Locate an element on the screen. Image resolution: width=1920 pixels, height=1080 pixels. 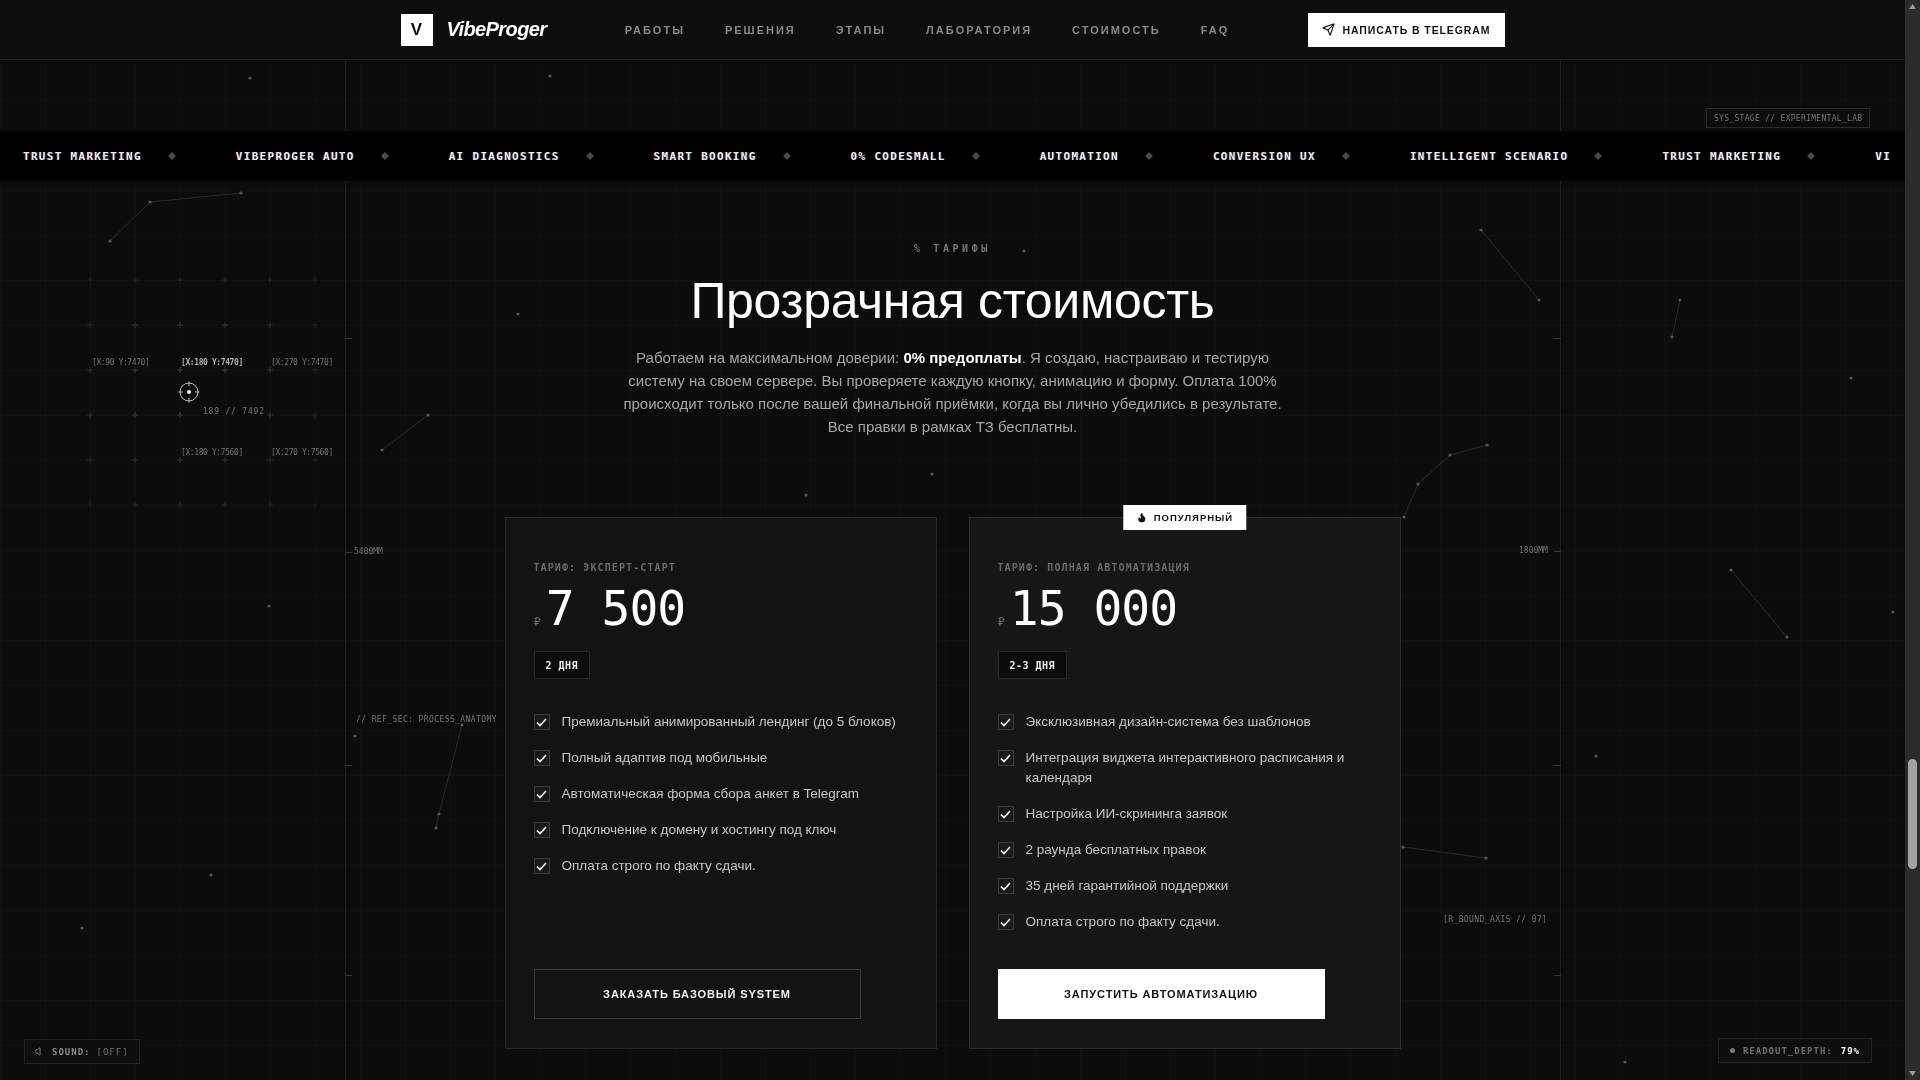
sound-label: SOUND: is located at coordinates (71, 1051).